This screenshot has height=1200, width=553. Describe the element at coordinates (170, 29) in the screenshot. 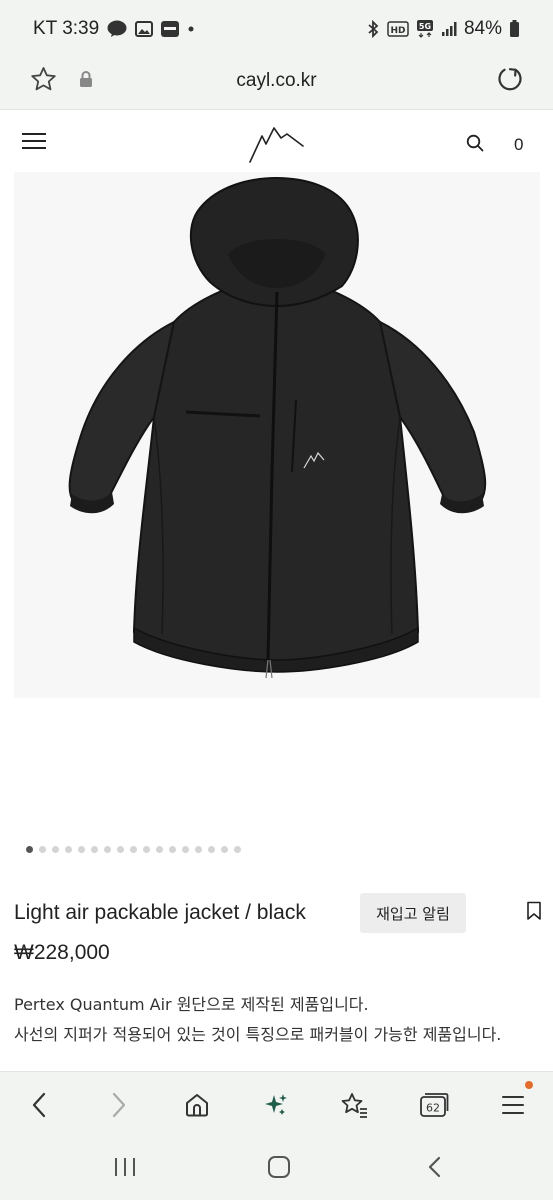

I see `app-icon` at that location.